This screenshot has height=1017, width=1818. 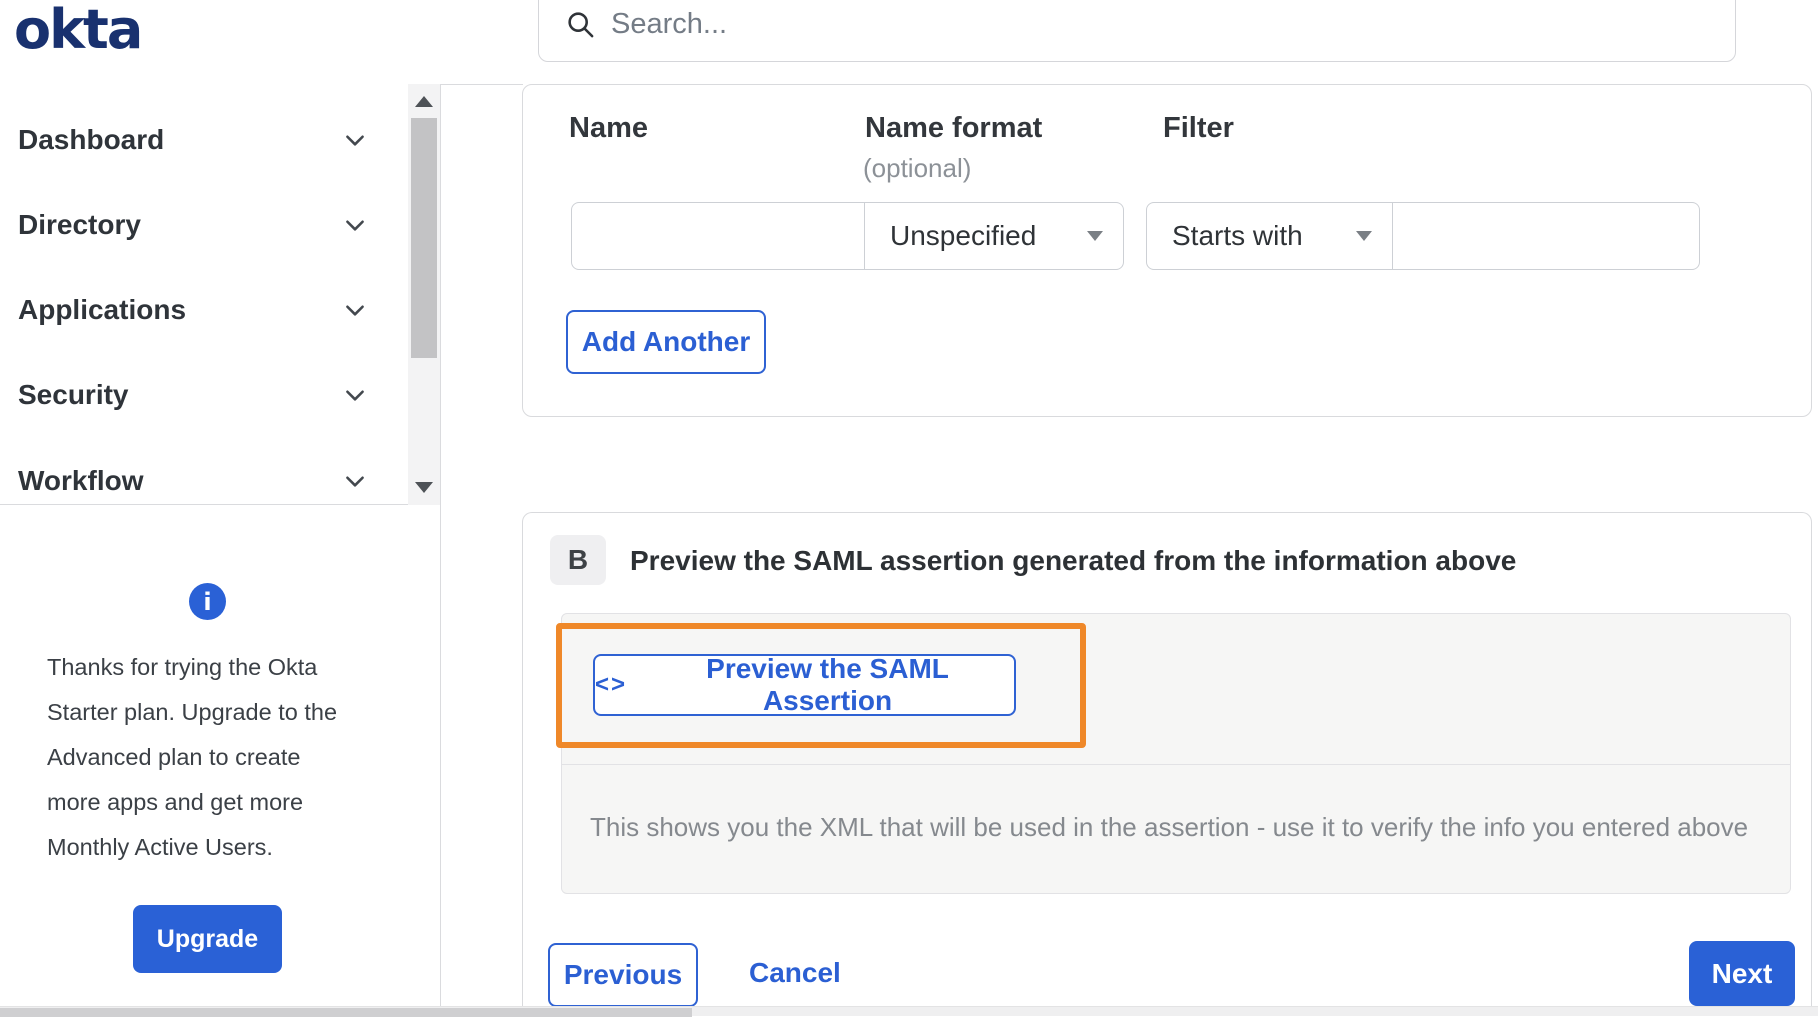 What do you see at coordinates (73, 394) in the screenshot?
I see `sidebar-item-label: Security` at bounding box center [73, 394].